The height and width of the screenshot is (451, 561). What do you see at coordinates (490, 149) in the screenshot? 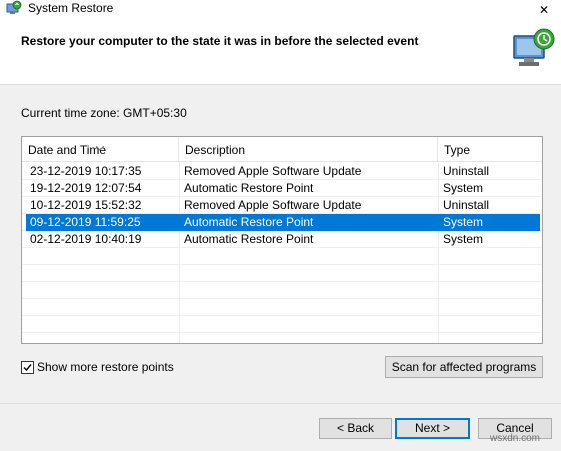
I see `column-header-type: Type` at bounding box center [490, 149].